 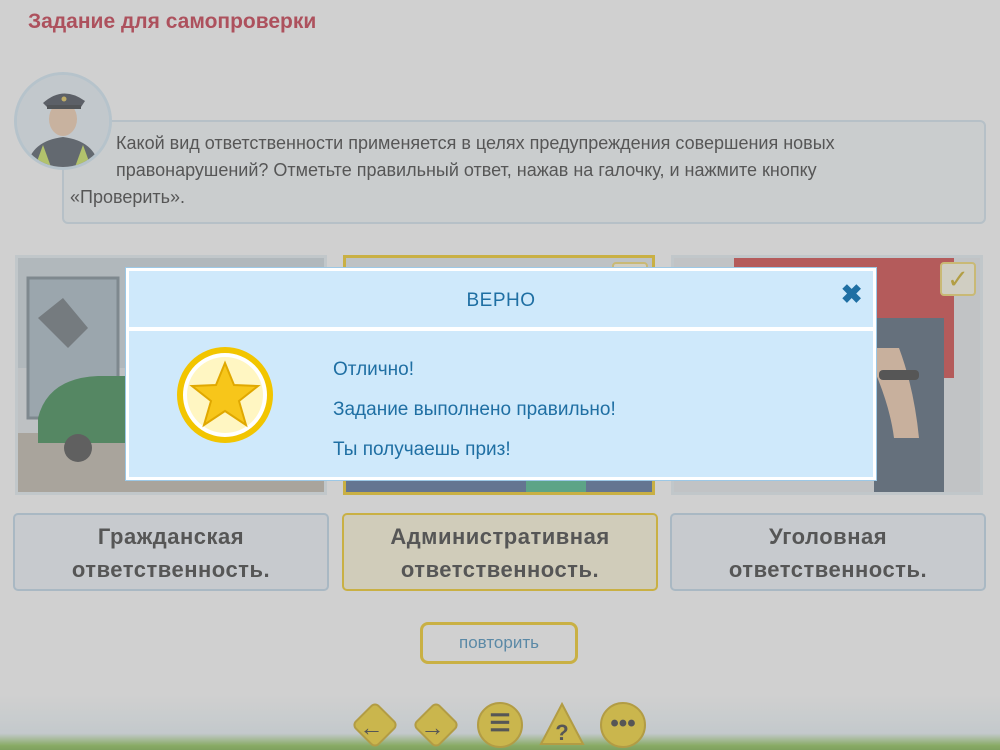 I want to click on dialog-header: ВЕРНО ✖, so click(x=501, y=301).